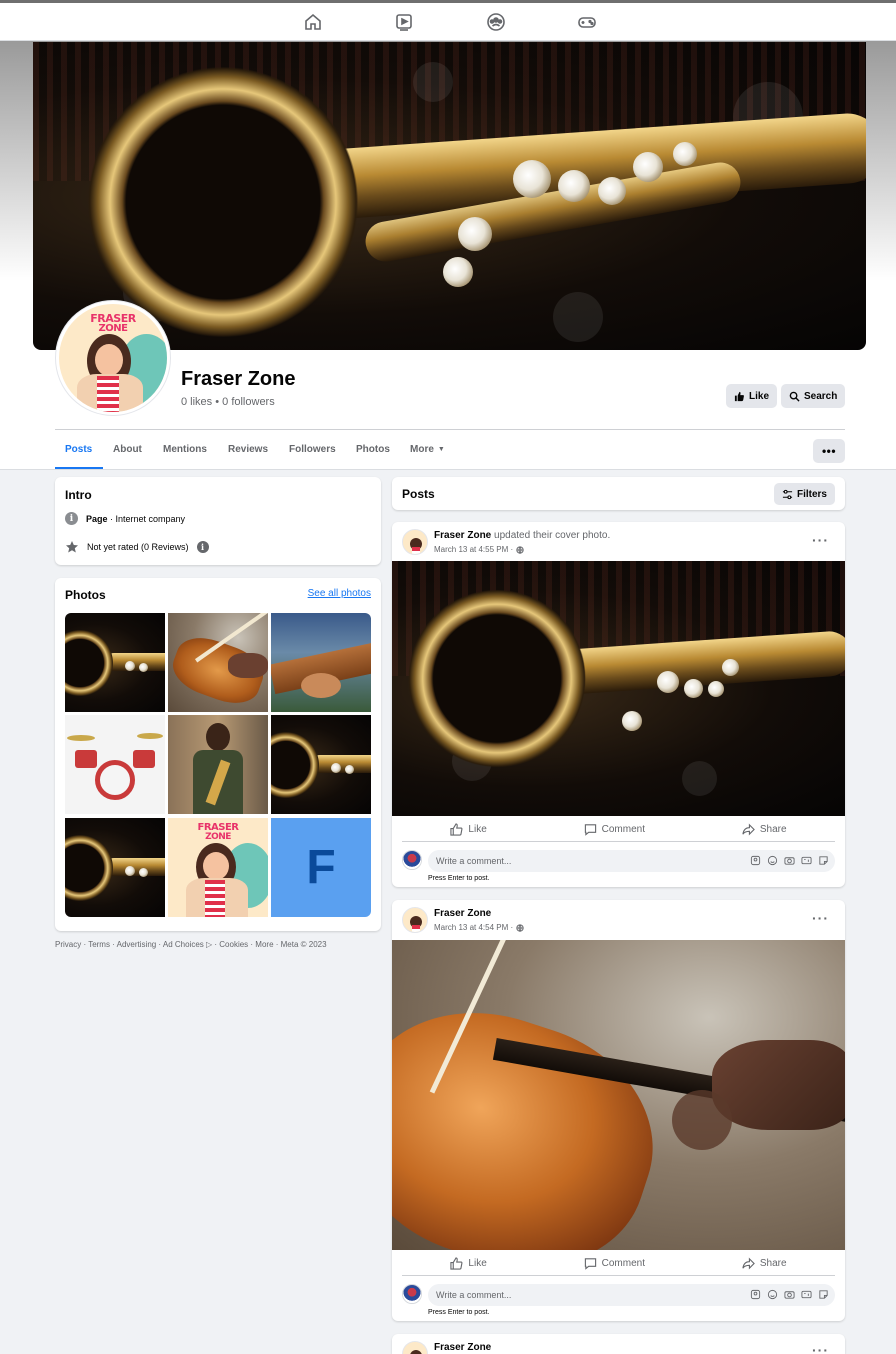 This screenshot has height=1354, width=896. I want to click on tab-followers: Followers, so click(312, 449).